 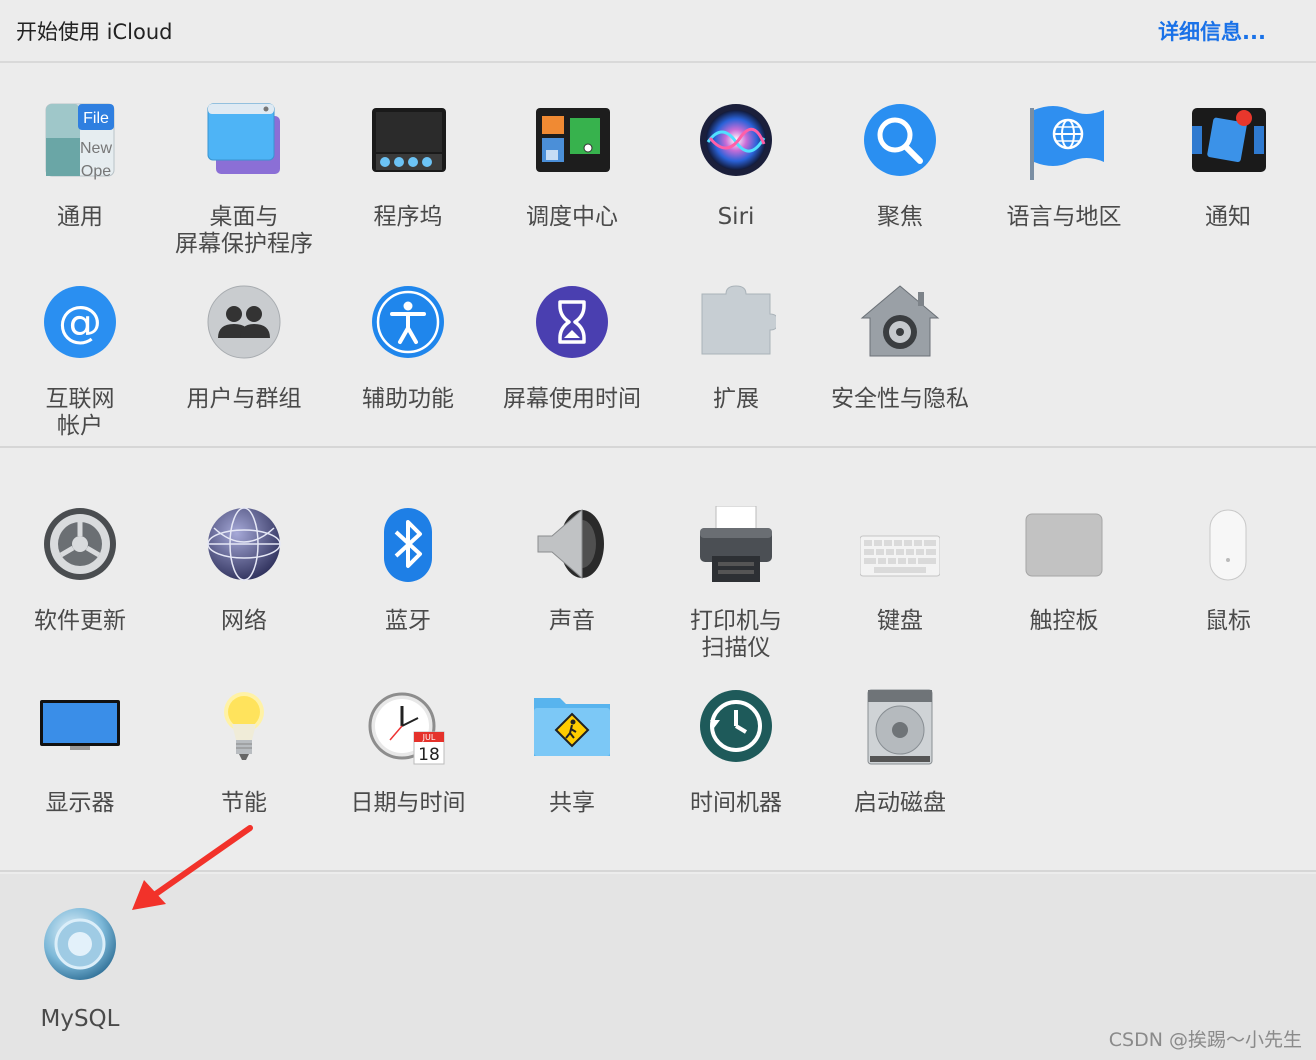 I want to click on pref-label: 互联网 帐户, so click(x=80, y=412).